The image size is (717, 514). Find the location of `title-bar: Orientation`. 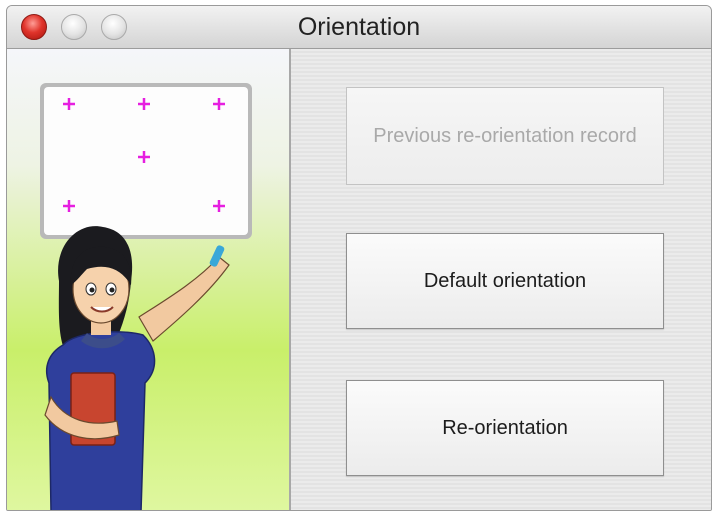

title-bar: Orientation is located at coordinates (359, 27).